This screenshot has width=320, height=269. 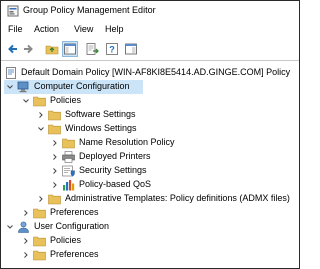 I want to click on tree-node-user-policies: Policies, so click(x=62, y=241).